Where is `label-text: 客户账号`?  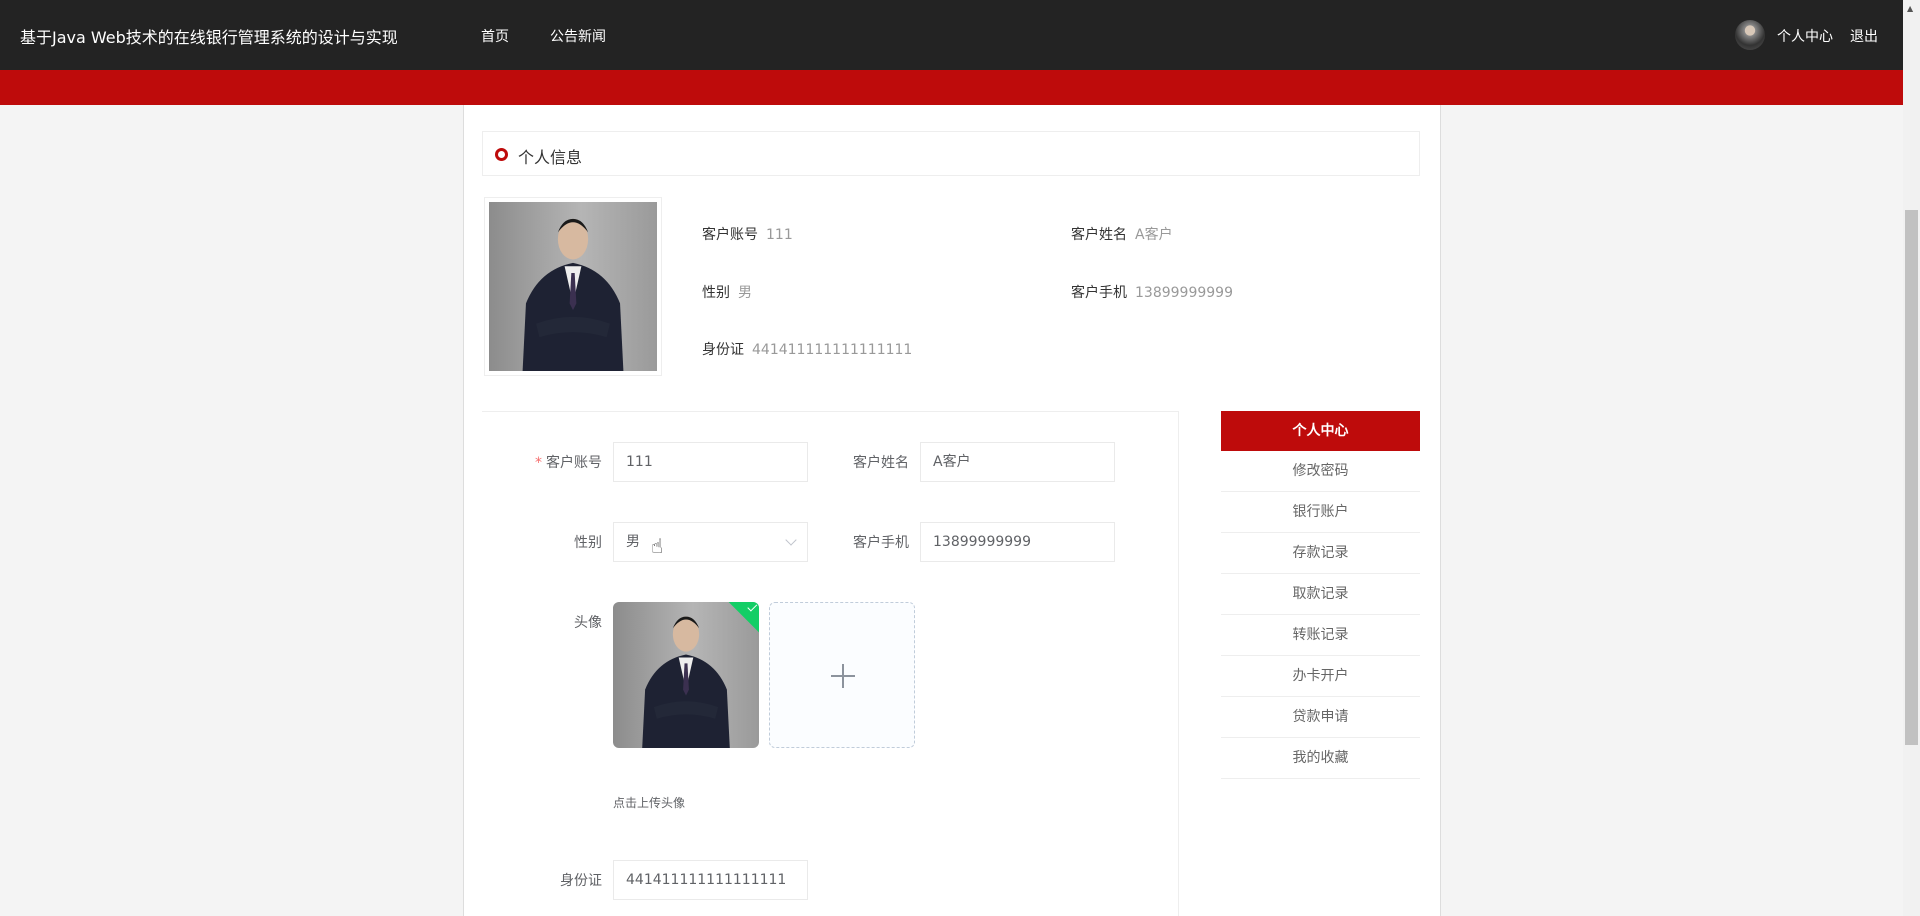 label-text: 客户账号 is located at coordinates (574, 463).